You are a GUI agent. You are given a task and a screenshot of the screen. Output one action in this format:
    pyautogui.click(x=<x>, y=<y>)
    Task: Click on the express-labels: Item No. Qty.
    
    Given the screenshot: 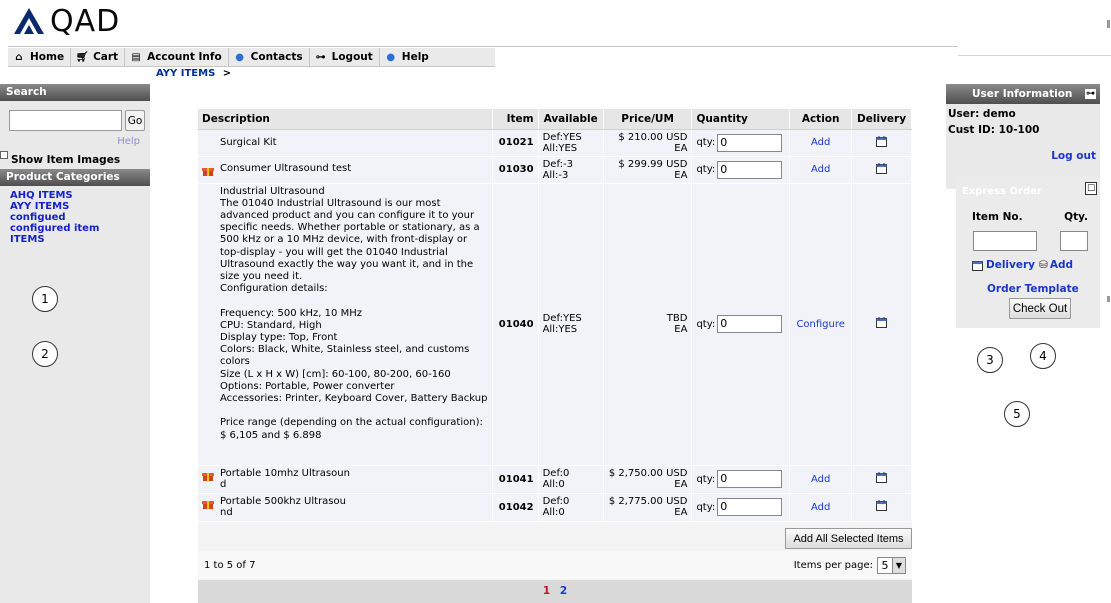 What is the action you would take?
    pyautogui.click(x=1028, y=210)
    